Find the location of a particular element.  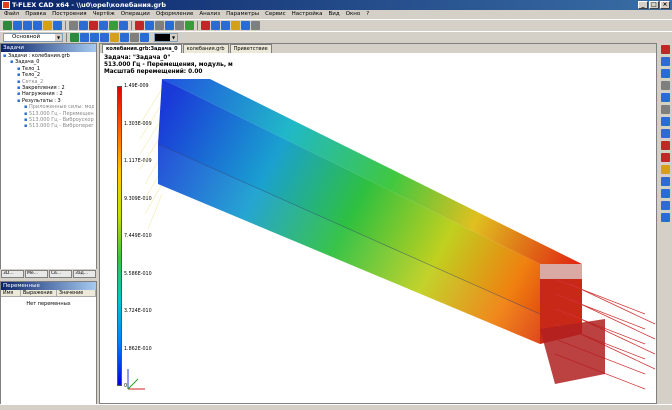

color-select: ▼ is located at coordinates (166, 37).